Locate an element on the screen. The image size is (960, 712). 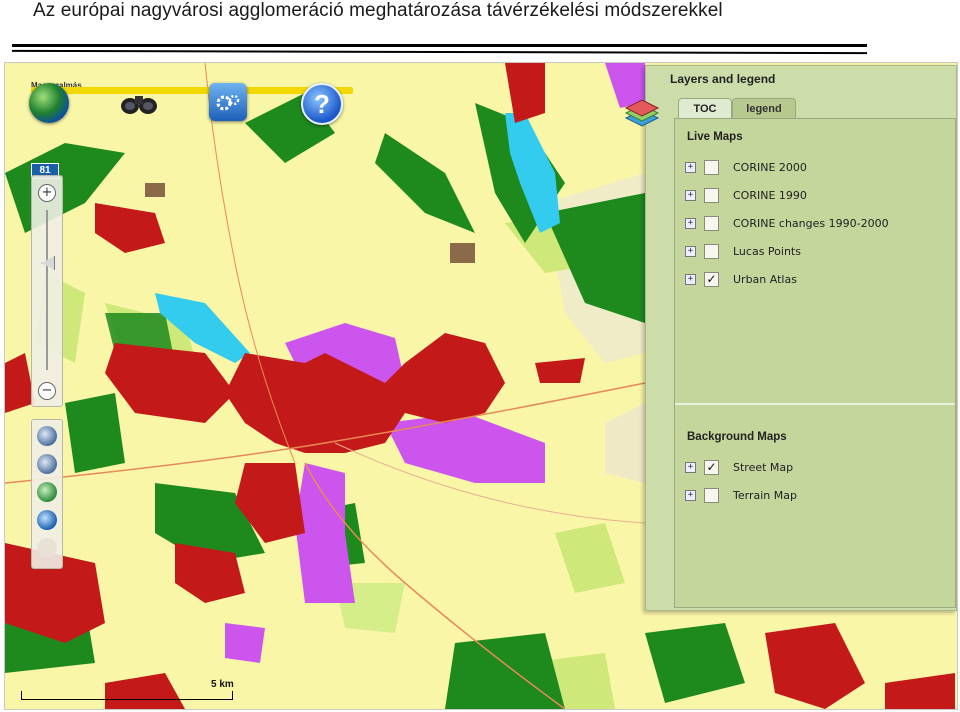
pan-hand-icon is located at coordinates (47, 548).